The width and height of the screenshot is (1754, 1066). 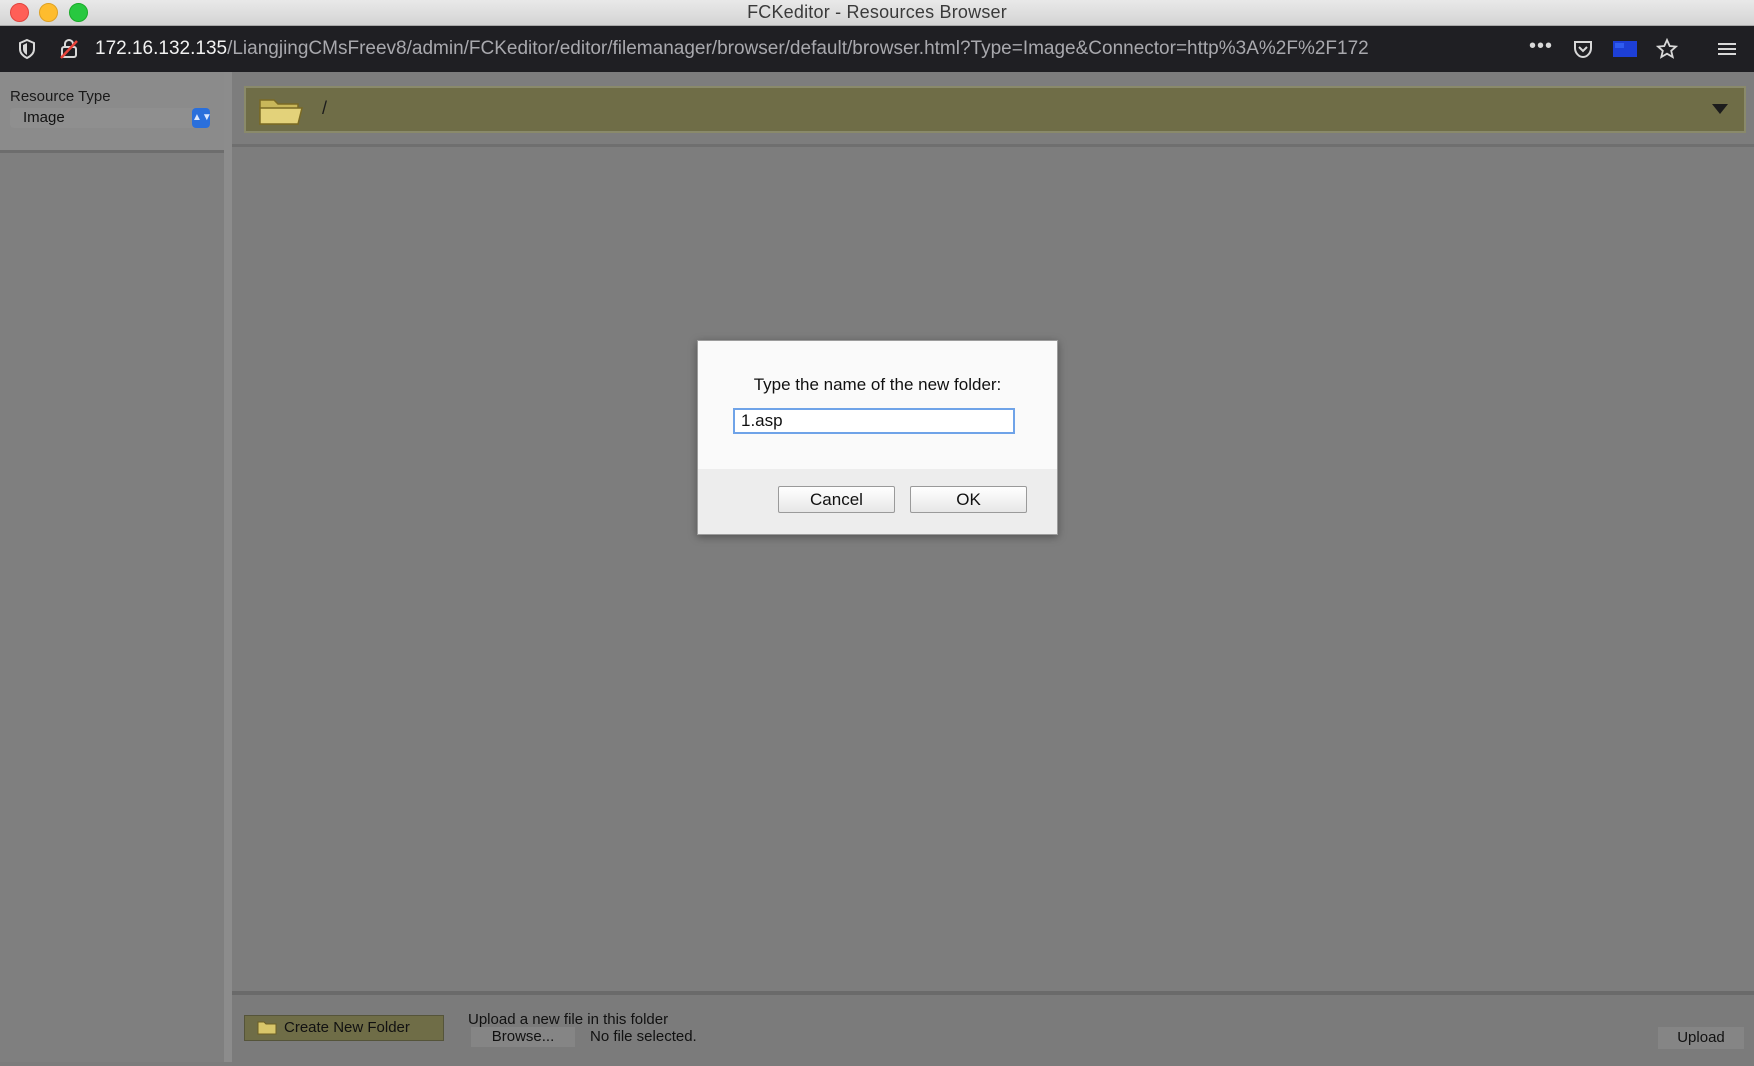 I want to click on window-title: FCKeditor - Resources Browser, so click(x=877, y=12).